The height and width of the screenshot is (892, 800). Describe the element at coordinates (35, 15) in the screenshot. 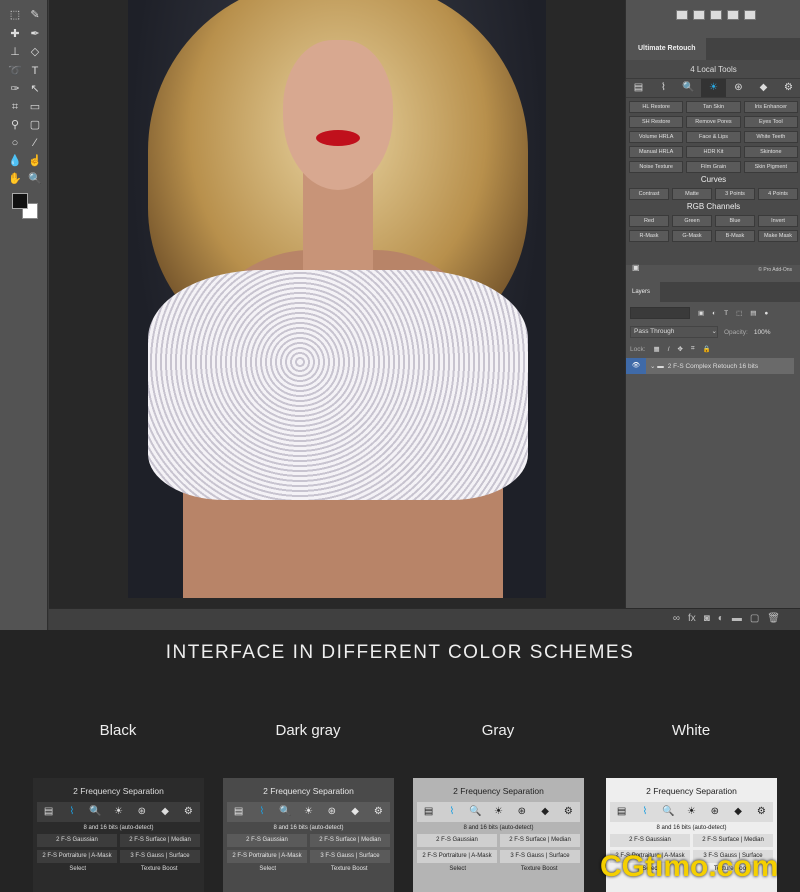

I see `brush-tool-icon: ✎` at that location.